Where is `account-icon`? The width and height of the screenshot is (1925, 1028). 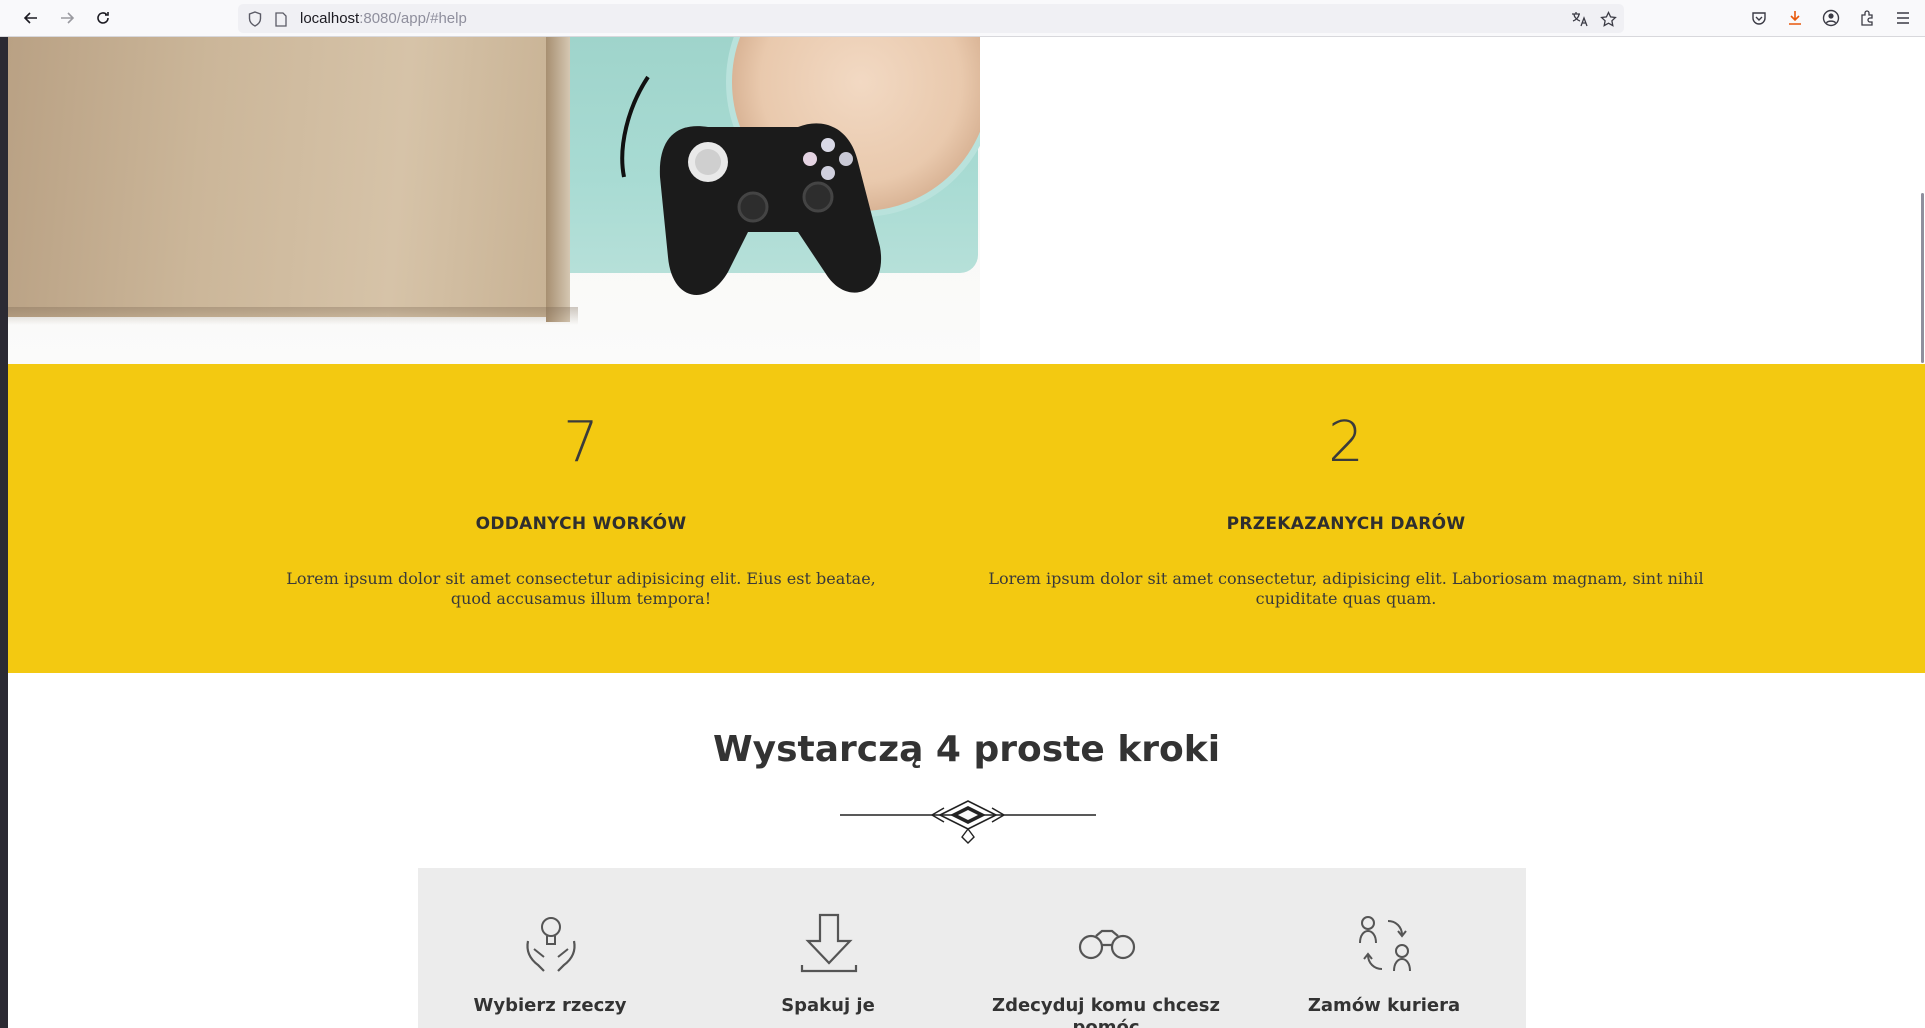 account-icon is located at coordinates (1831, 18).